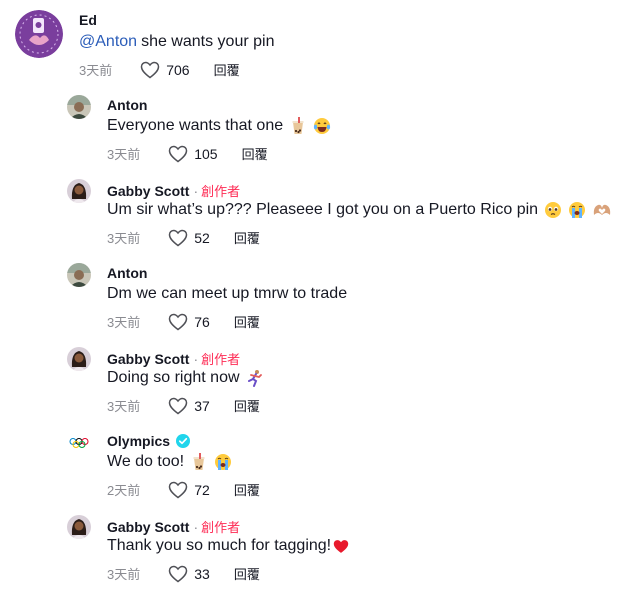 The image size is (634, 599). Describe the element at coordinates (173, 377) in the screenshot. I see `comment-body: Doing so right now` at that location.